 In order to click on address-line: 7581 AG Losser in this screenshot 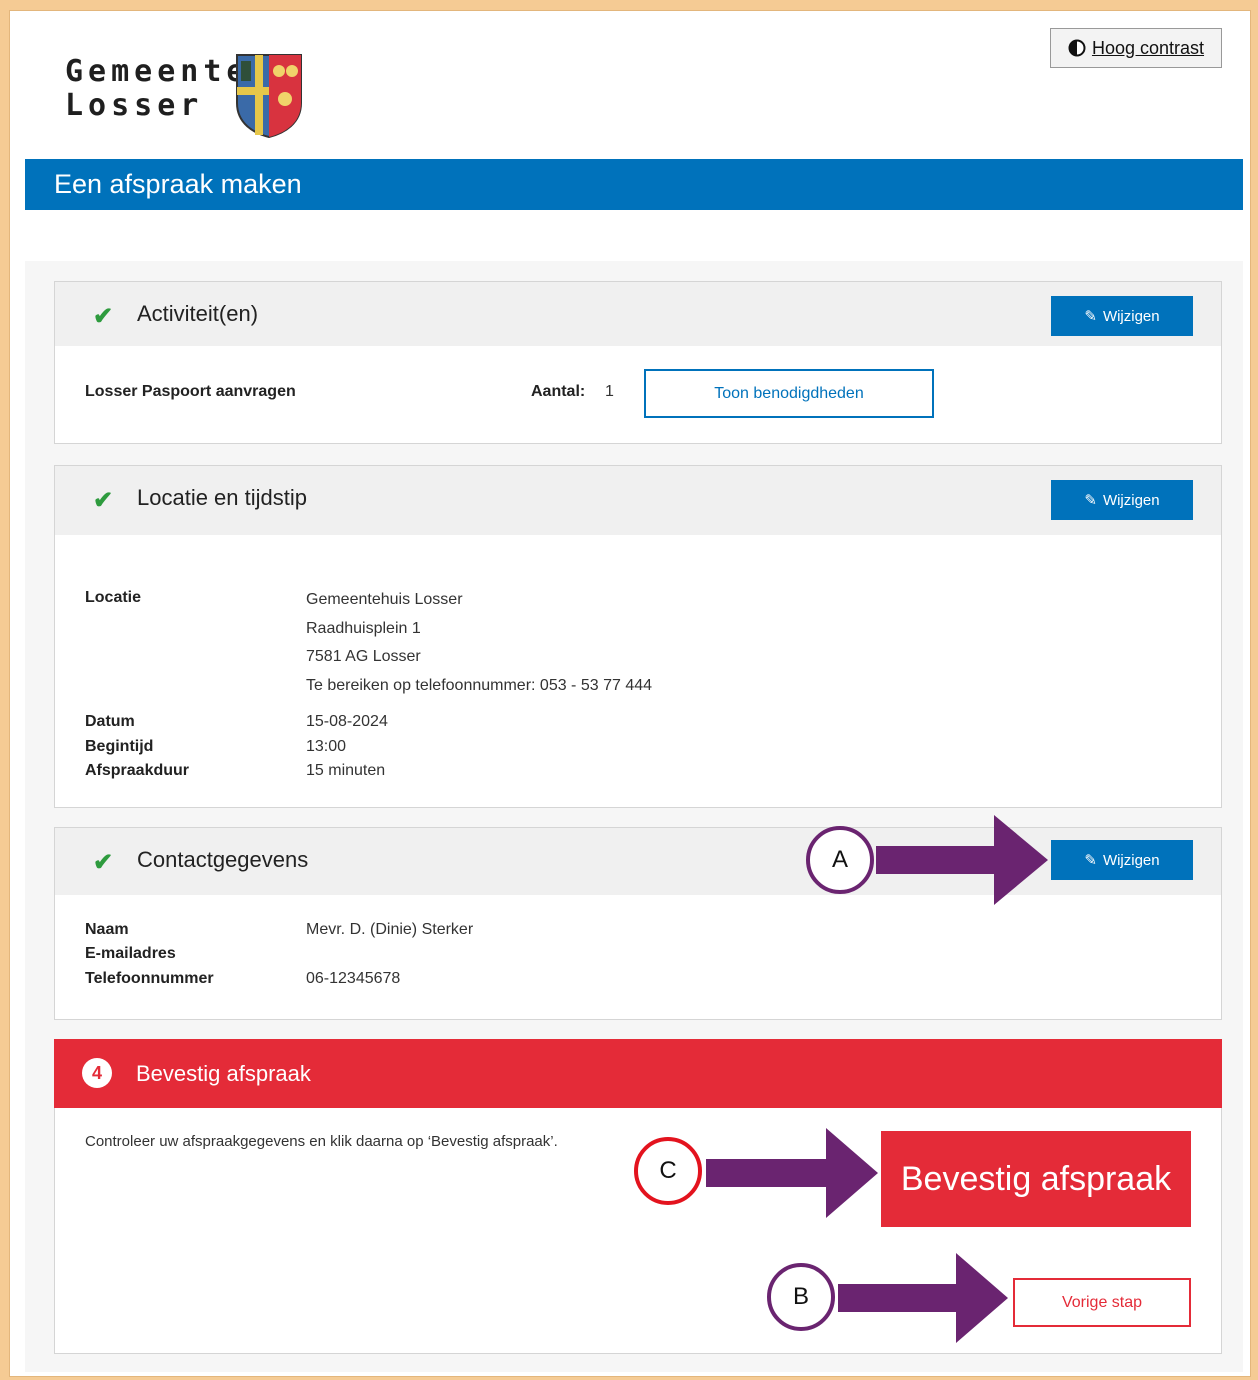, I will do `click(363, 656)`.